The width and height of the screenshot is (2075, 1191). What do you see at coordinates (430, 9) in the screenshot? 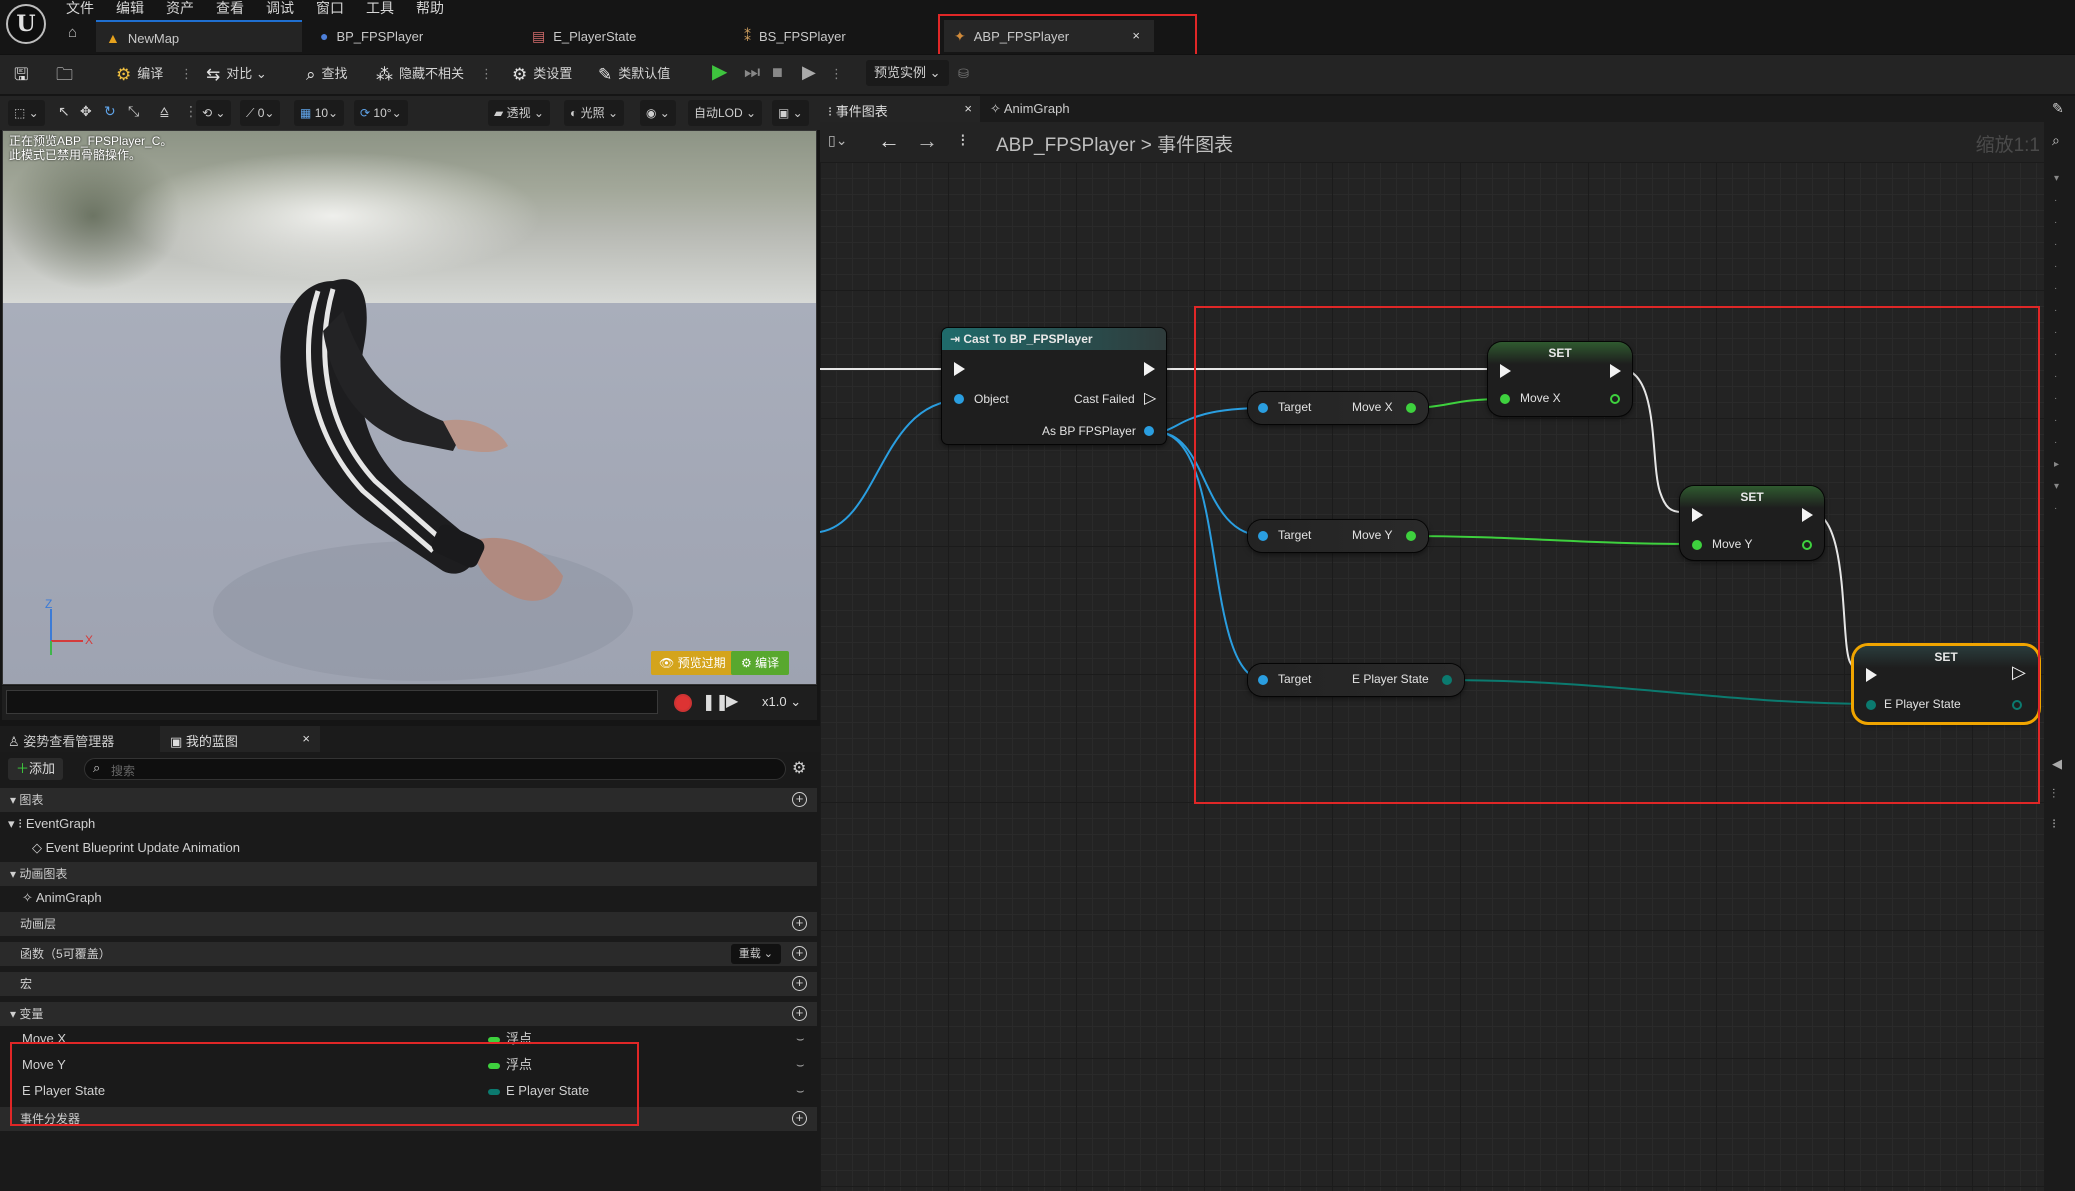
I see `menu-help: 帮助` at bounding box center [430, 9].